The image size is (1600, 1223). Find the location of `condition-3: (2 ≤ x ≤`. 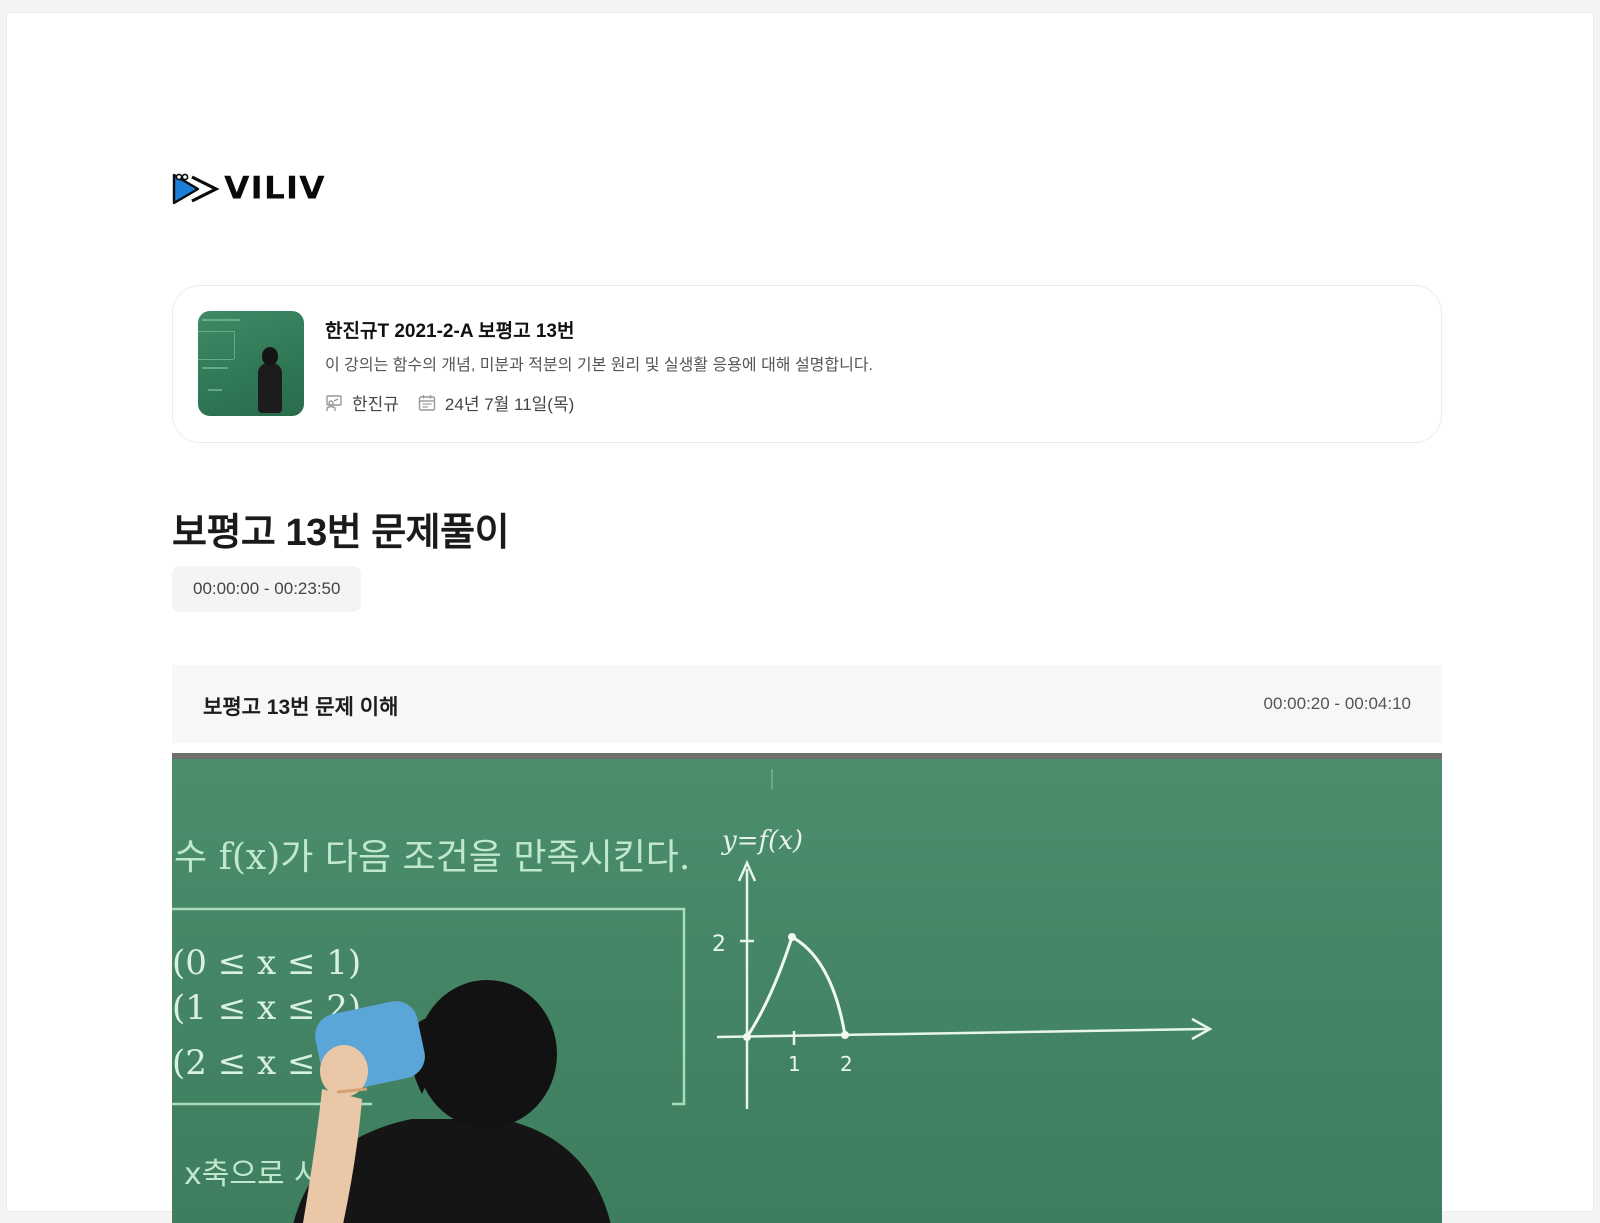

condition-3: (2 ≤ x ≤ is located at coordinates (243, 1063).